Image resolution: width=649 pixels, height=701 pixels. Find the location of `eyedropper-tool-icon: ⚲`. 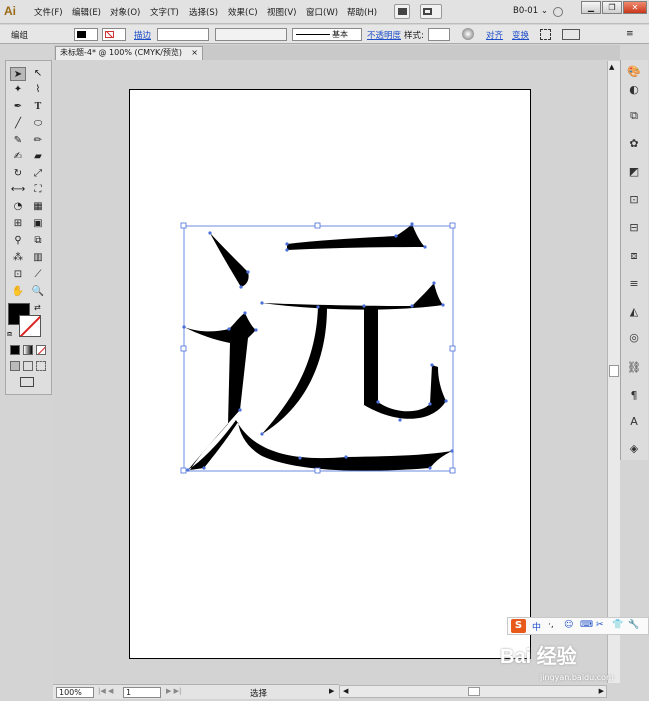

eyedropper-tool-icon: ⚲ is located at coordinates (18, 241).